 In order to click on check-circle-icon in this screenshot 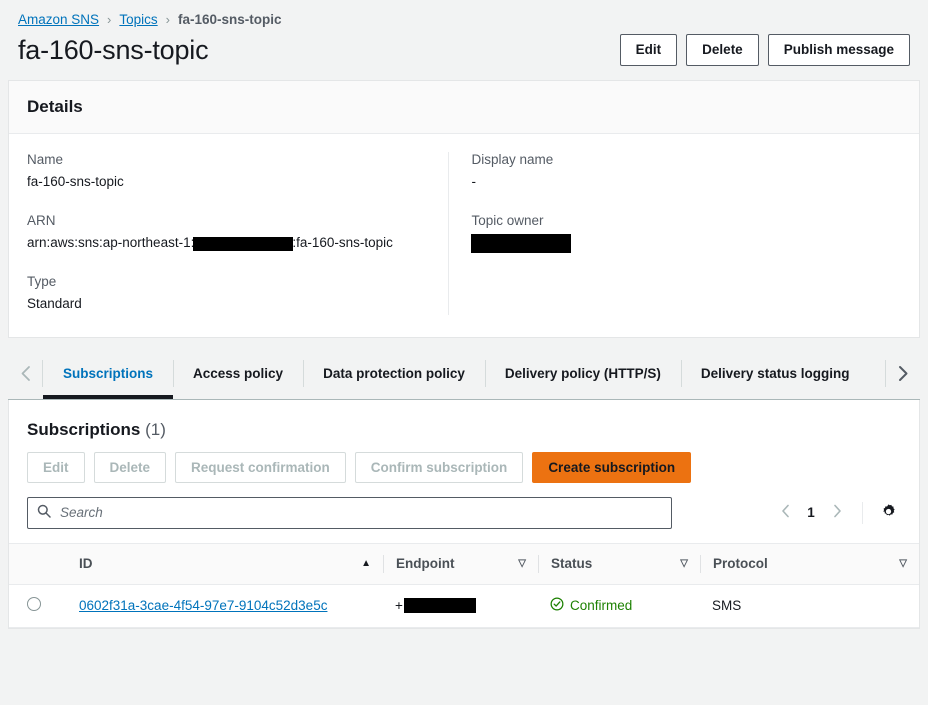, I will do `click(557, 605)`.